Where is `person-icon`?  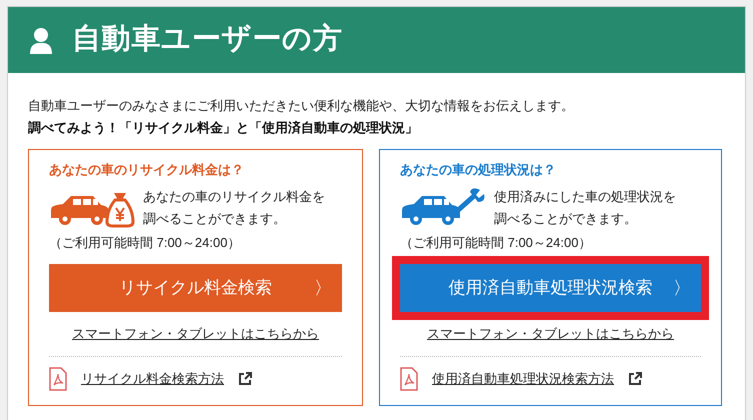
person-icon is located at coordinates (41, 40).